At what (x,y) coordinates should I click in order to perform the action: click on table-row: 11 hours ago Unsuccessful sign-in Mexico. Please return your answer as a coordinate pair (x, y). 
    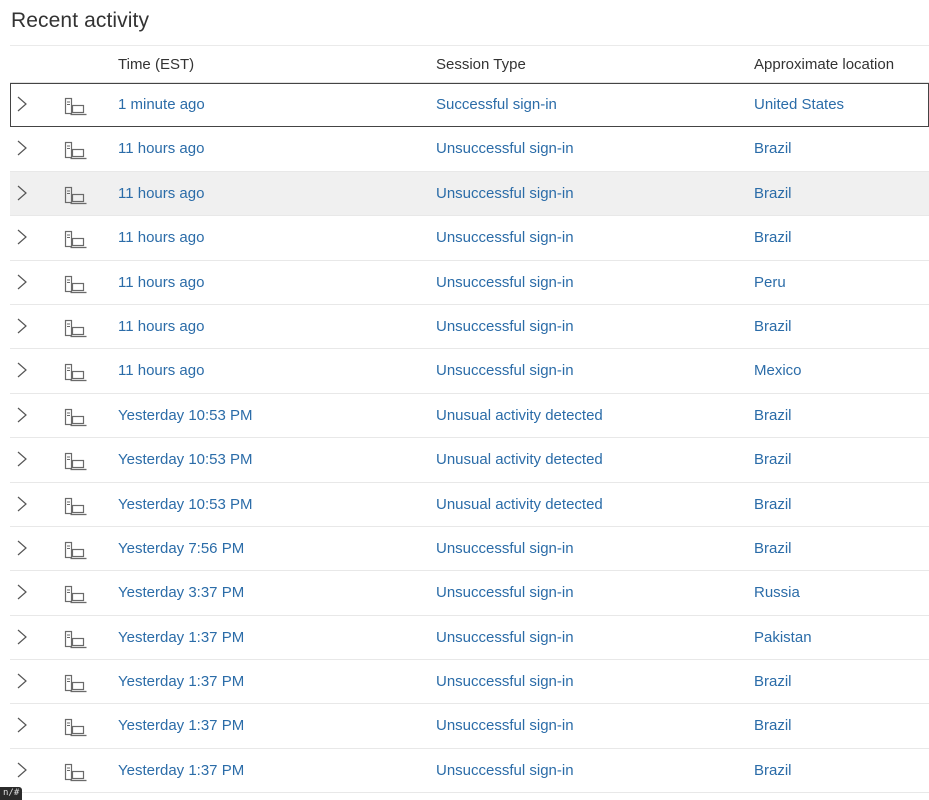
    Looking at the image, I should click on (469, 371).